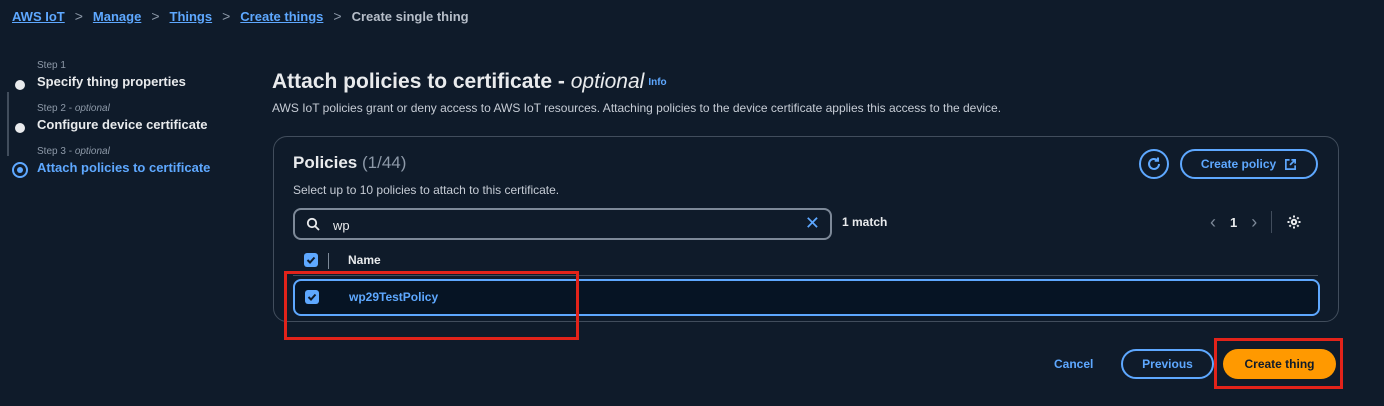  Describe the element at coordinates (56, 108) in the screenshot. I see `step-label: Step 2 -` at that location.